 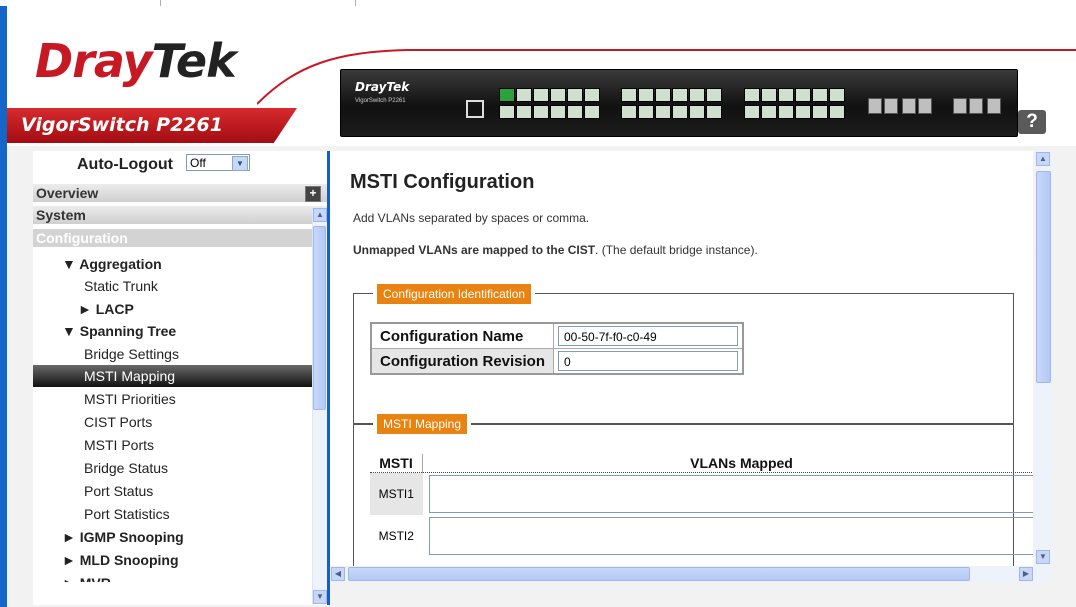 I want to click on device-model: VigorSwitch P2261, so click(x=380, y=101).